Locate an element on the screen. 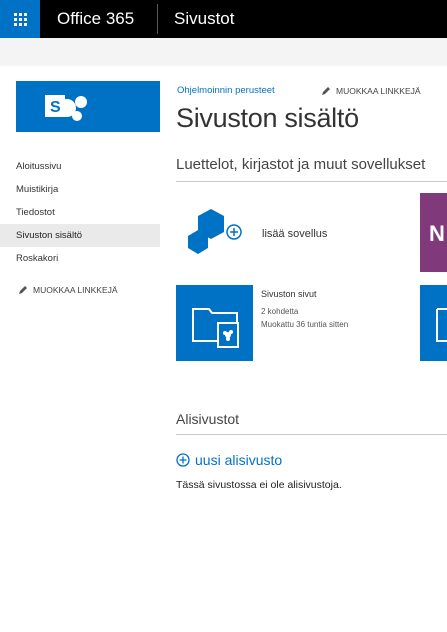 The height and width of the screenshot is (632, 447). app-launcher-button is located at coordinates (20, 19).